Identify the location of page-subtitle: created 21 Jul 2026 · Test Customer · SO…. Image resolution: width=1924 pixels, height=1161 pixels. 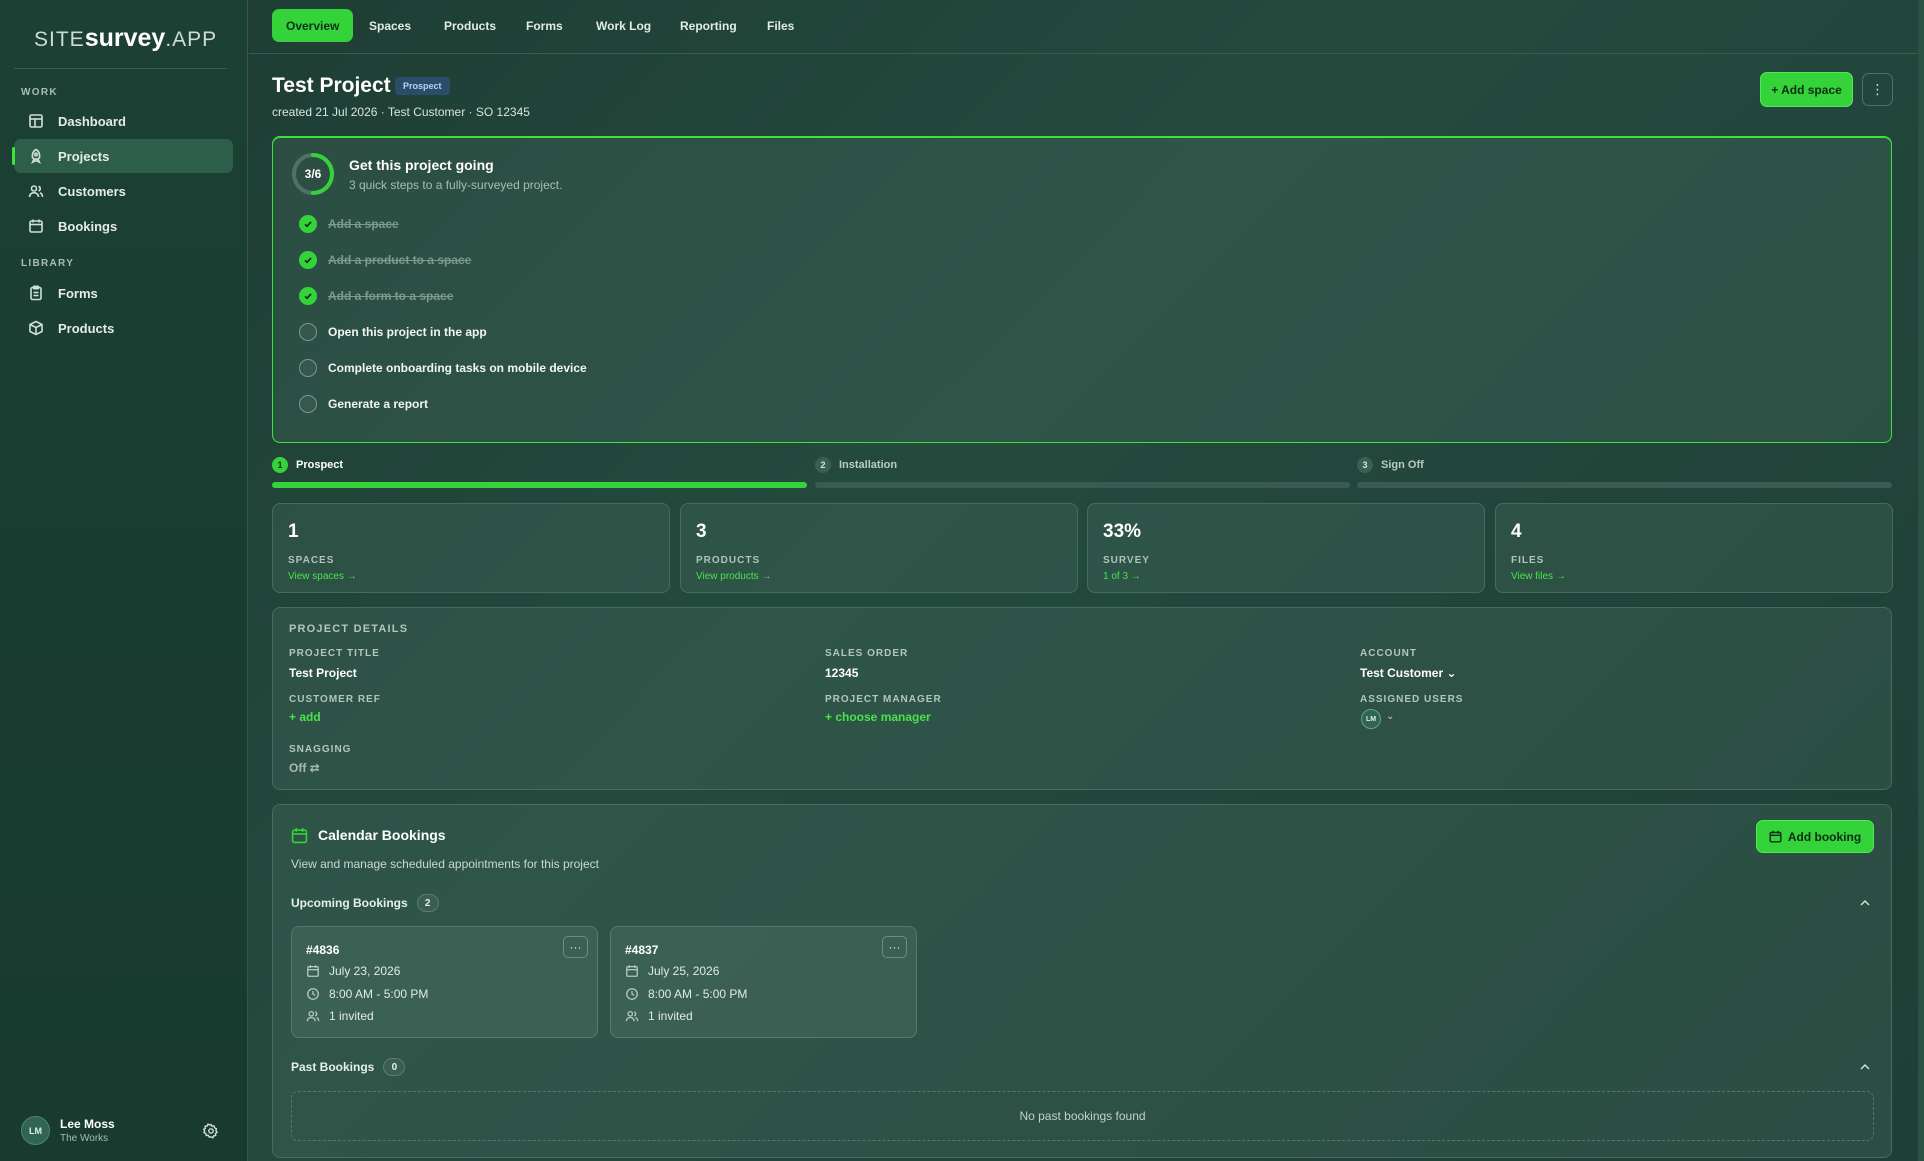
(401, 112).